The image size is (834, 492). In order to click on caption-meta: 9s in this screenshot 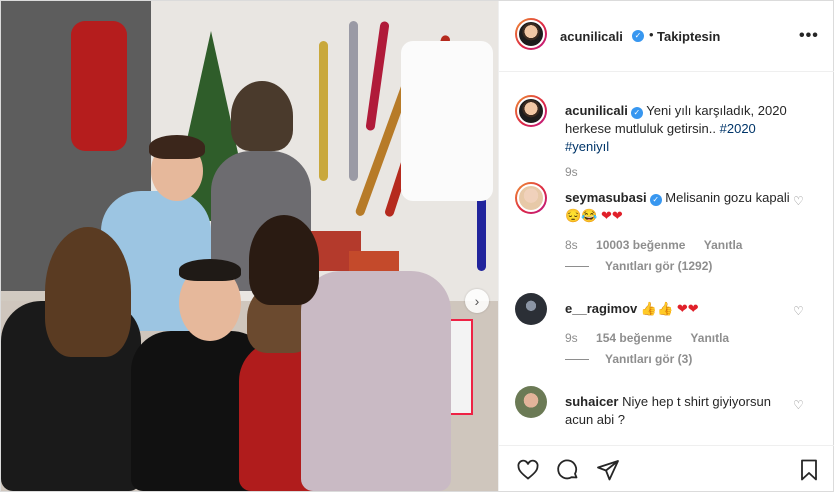, I will do `click(579, 172)`.